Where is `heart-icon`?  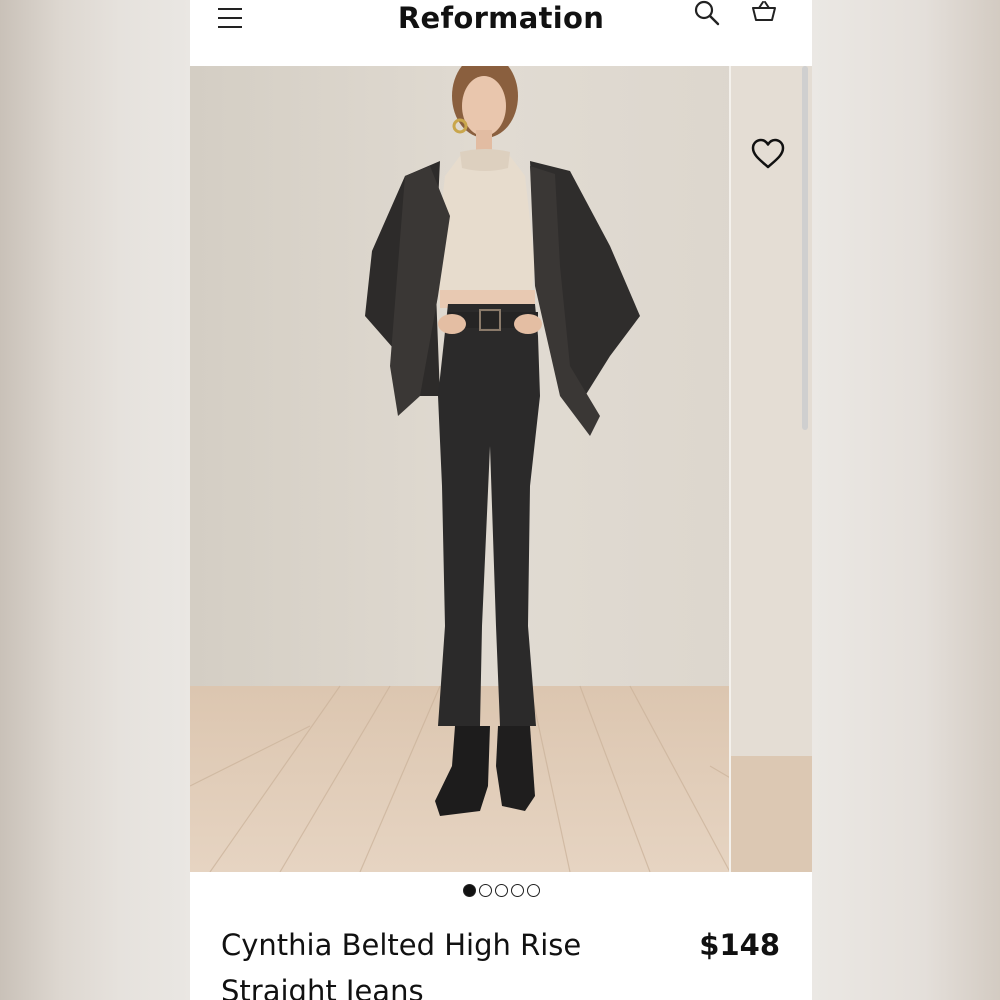
heart-icon is located at coordinates (768, 154).